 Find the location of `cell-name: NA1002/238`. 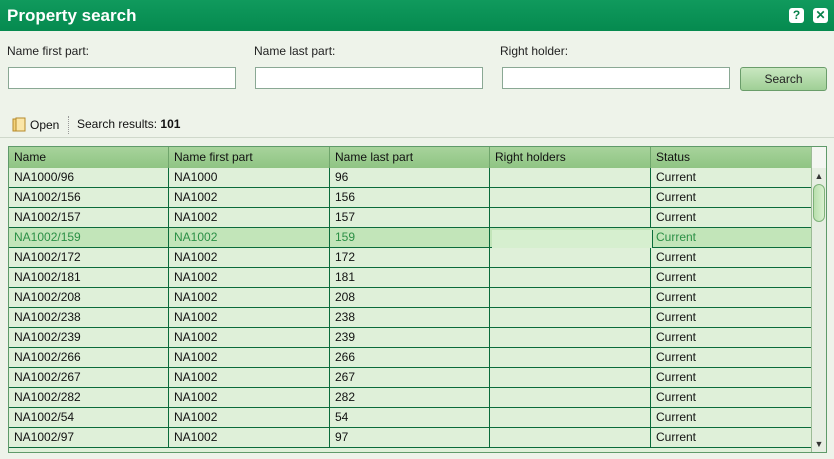

cell-name: NA1002/238 is located at coordinates (89, 317).